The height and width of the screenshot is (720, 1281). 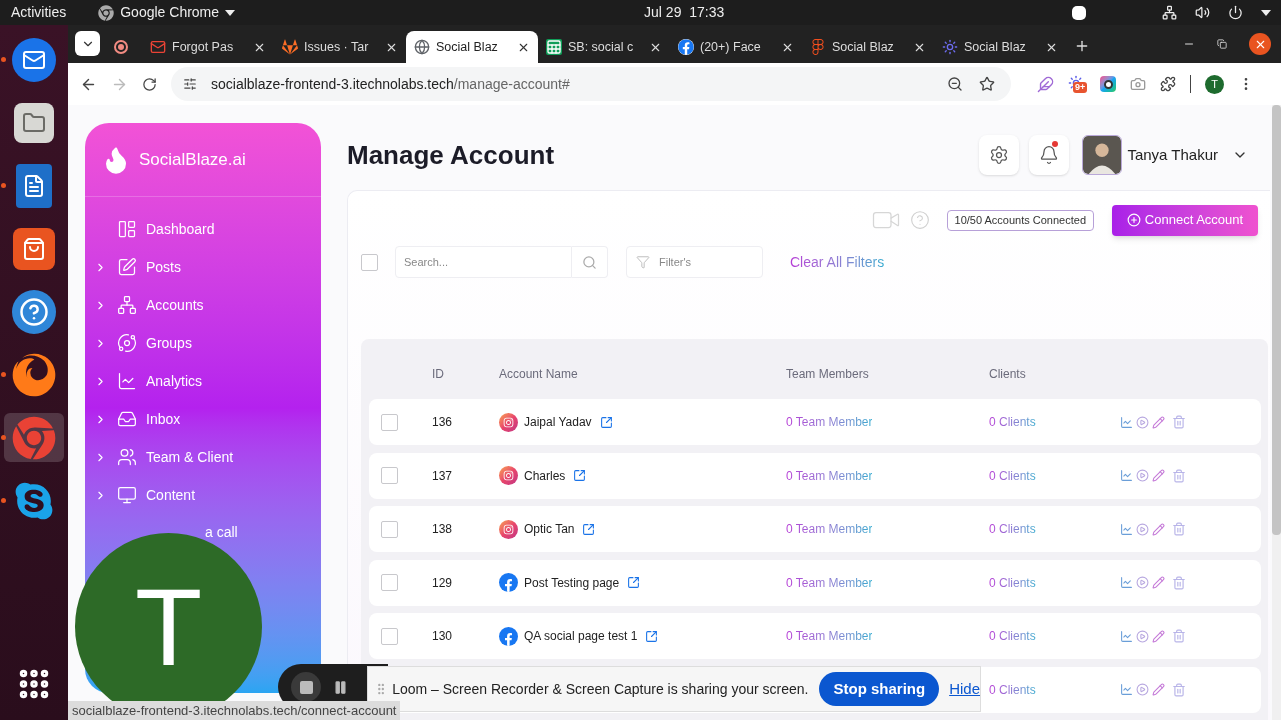 What do you see at coordinates (306, 687) in the screenshot?
I see `stop-recording-button` at bounding box center [306, 687].